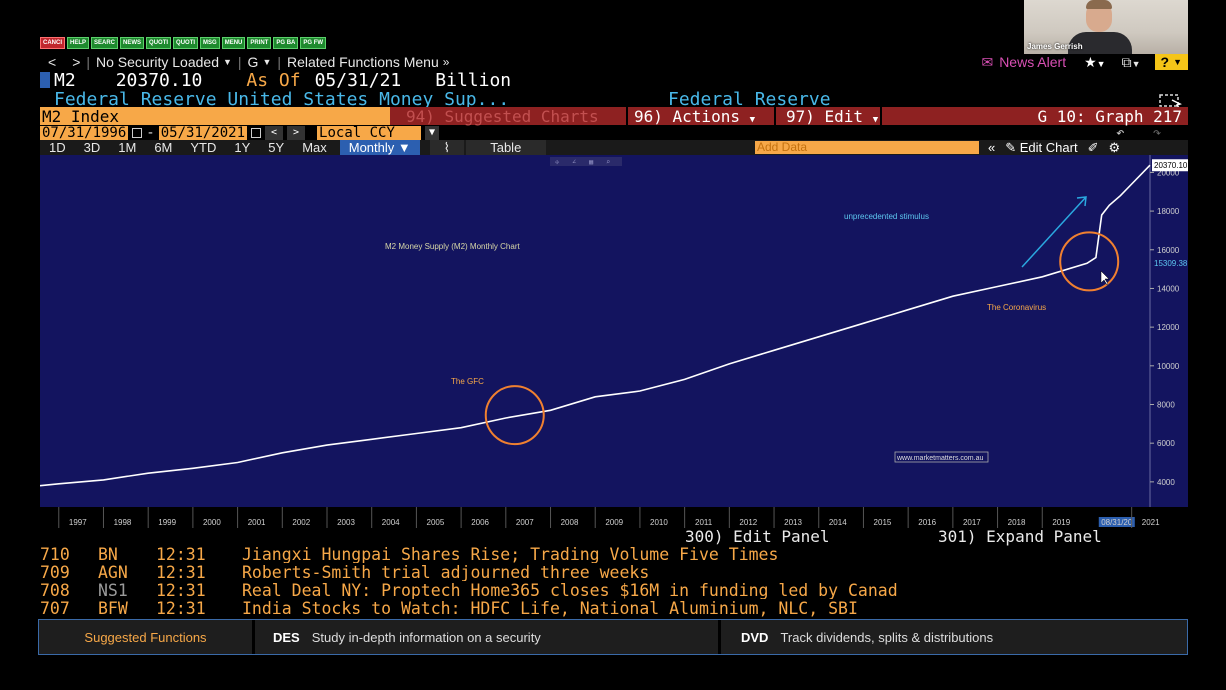  What do you see at coordinates (452, 246) in the screenshot?
I see `chart-title: M2 Money Supply (M2) Monthly Chart` at bounding box center [452, 246].